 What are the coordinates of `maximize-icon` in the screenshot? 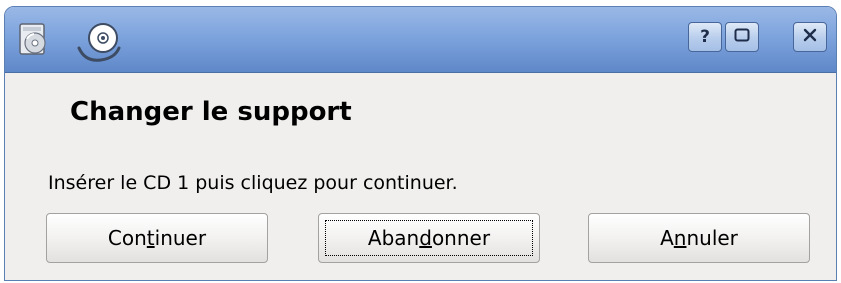 It's located at (742, 37).